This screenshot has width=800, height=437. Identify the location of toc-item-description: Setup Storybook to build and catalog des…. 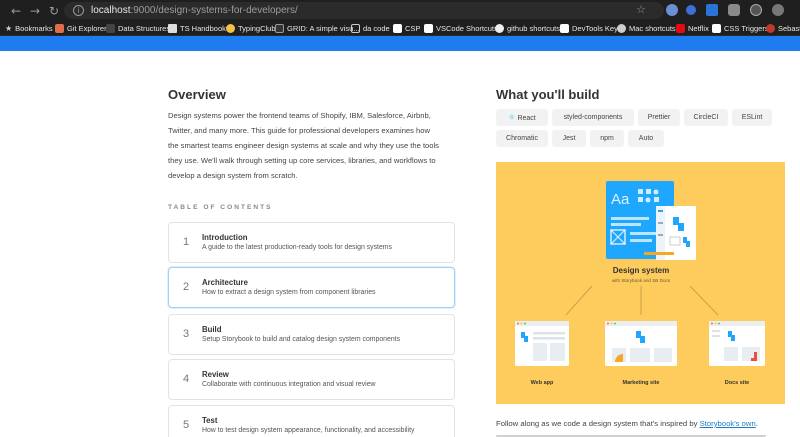
(301, 339).